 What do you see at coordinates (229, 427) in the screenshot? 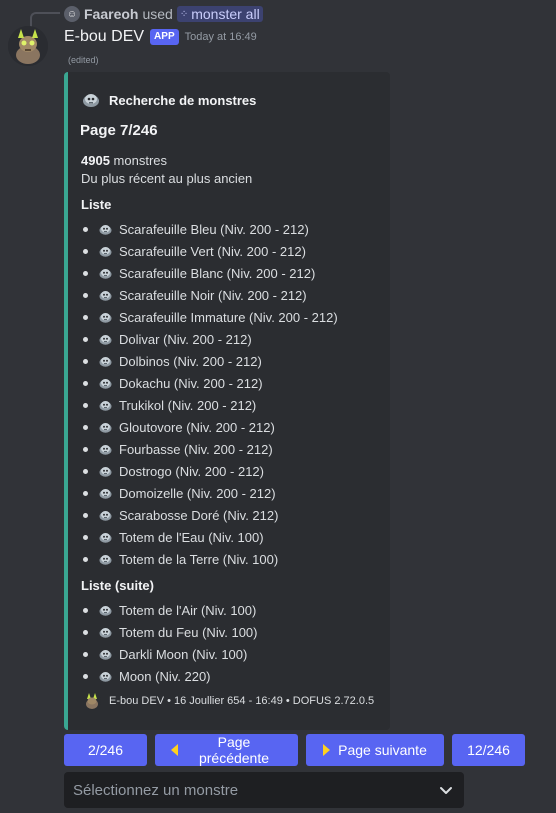
I see `list-item: Gloutovore (Niv. 200 - 212)` at bounding box center [229, 427].